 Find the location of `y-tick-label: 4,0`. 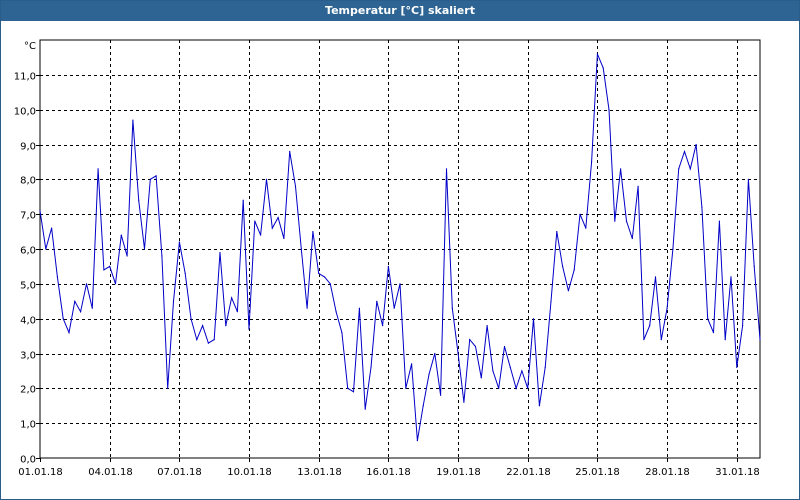

y-tick-label: 4,0 is located at coordinates (28, 321).